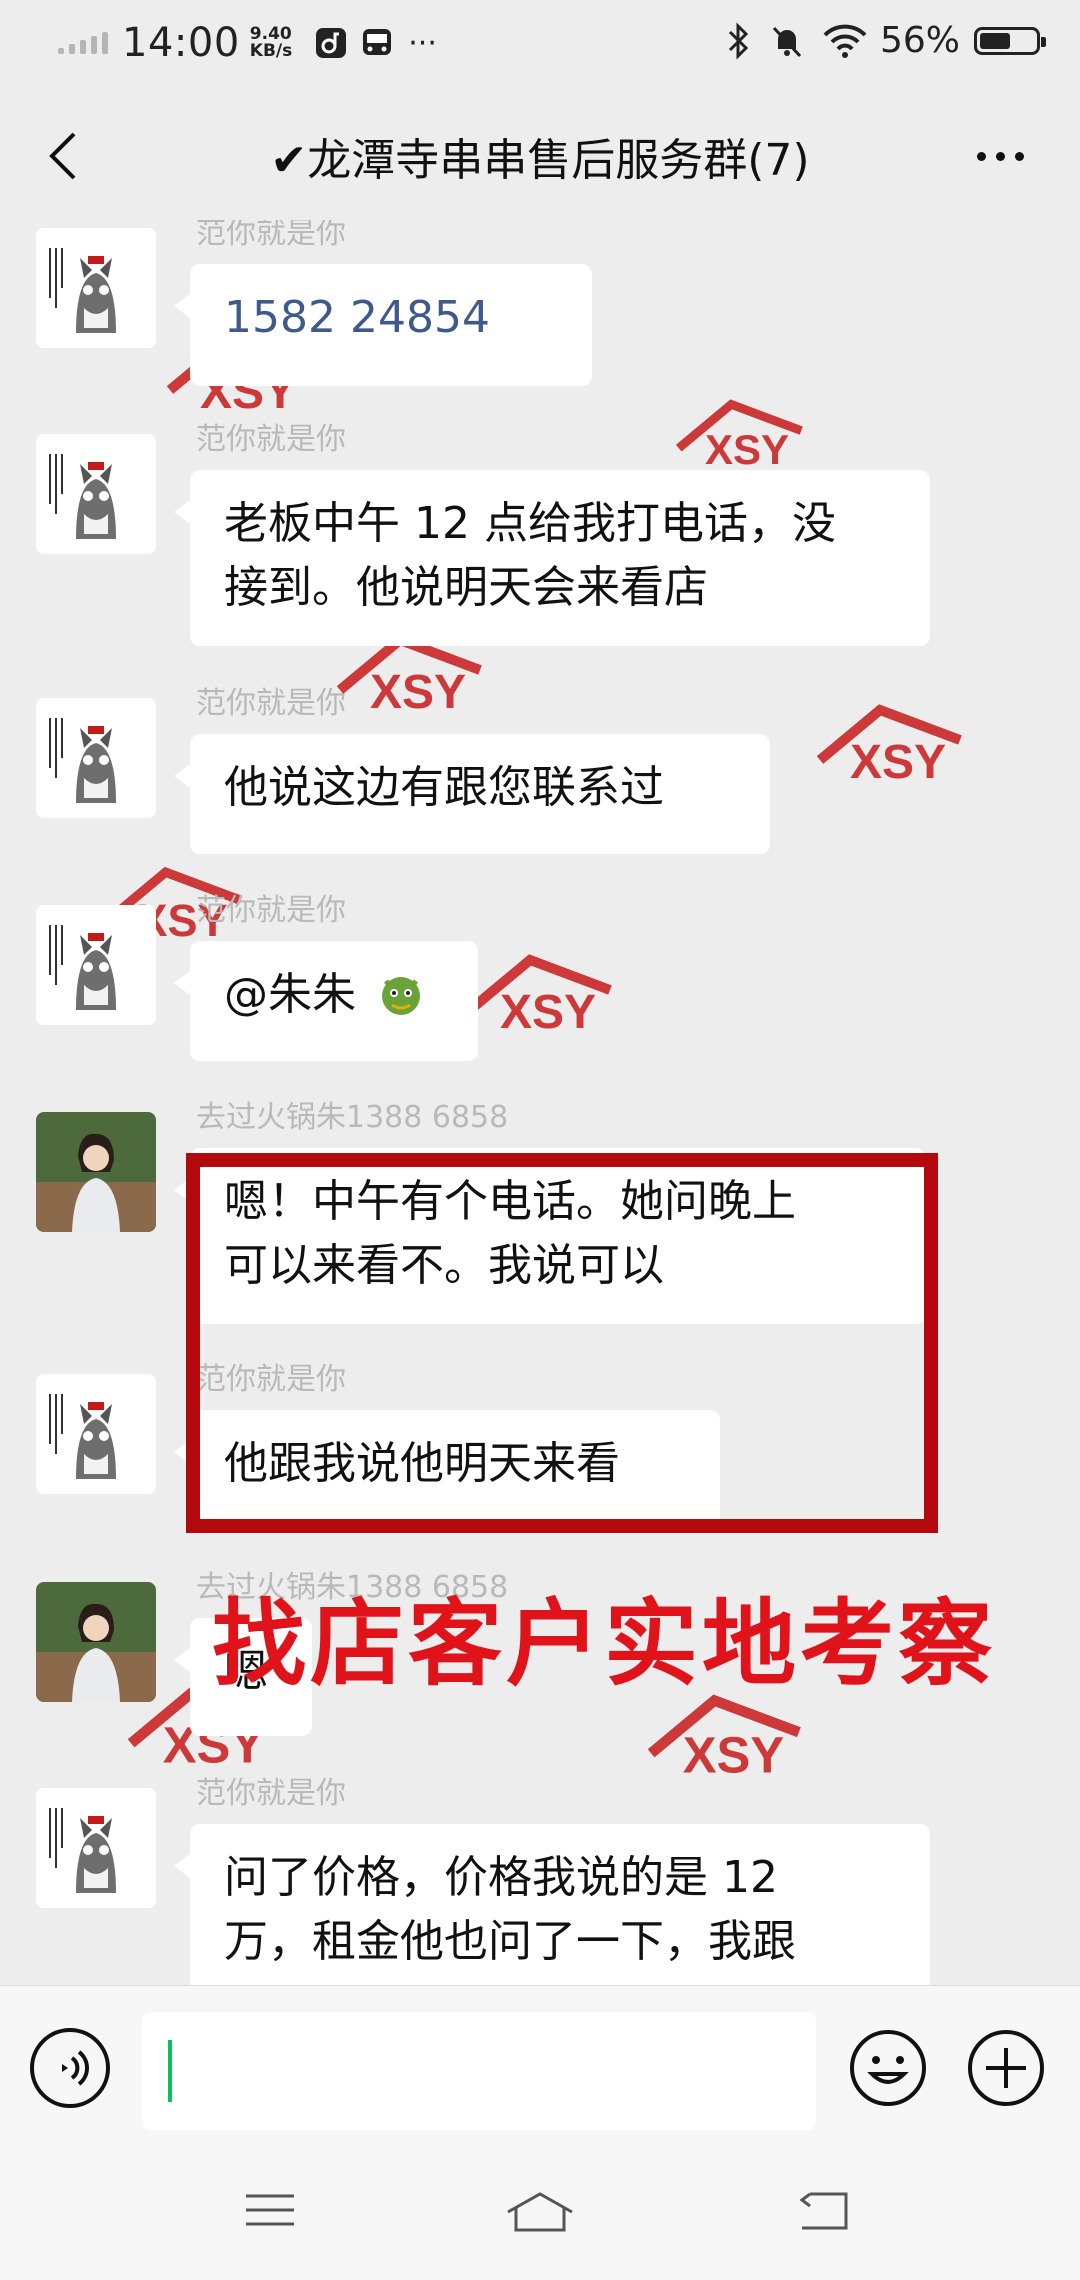 The height and width of the screenshot is (2280, 1080). I want to click on message-bubble: @朱朱, so click(326, 1001).